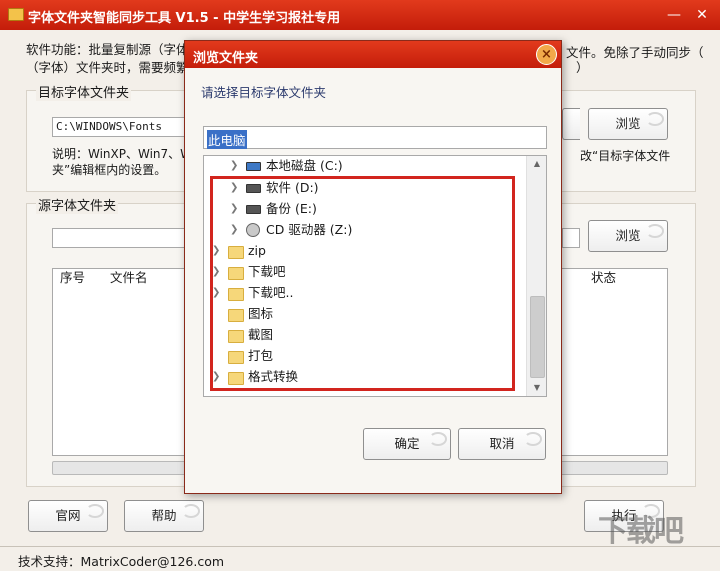 Image resolution: width=720 pixels, height=571 pixels. What do you see at coordinates (253, 230) in the screenshot?
I see `cd-drive-icon` at bounding box center [253, 230].